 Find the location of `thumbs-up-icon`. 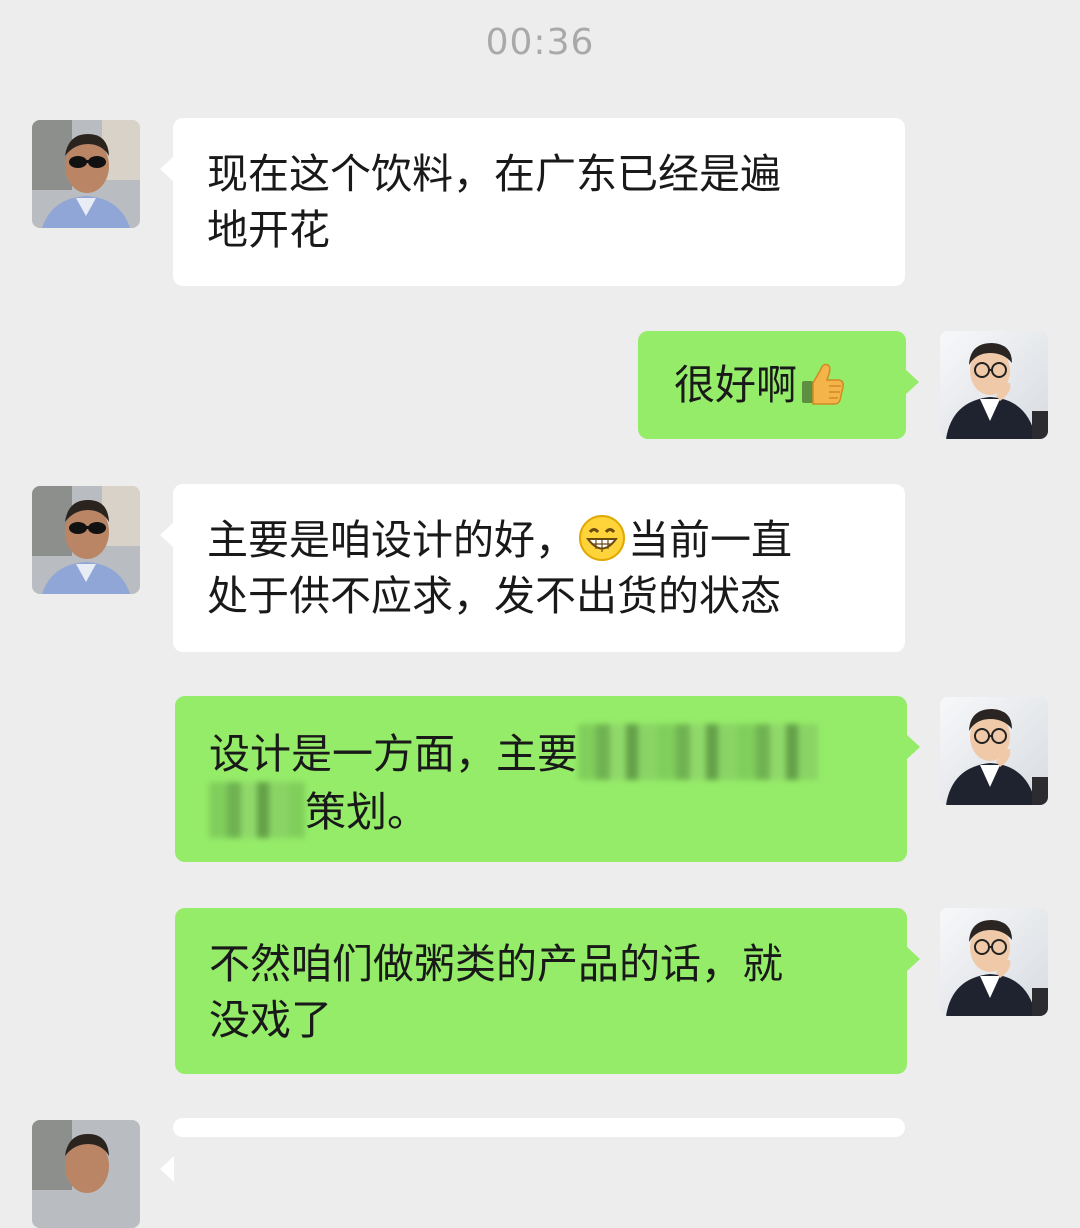

thumbs-up-icon is located at coordinates (823, 384).